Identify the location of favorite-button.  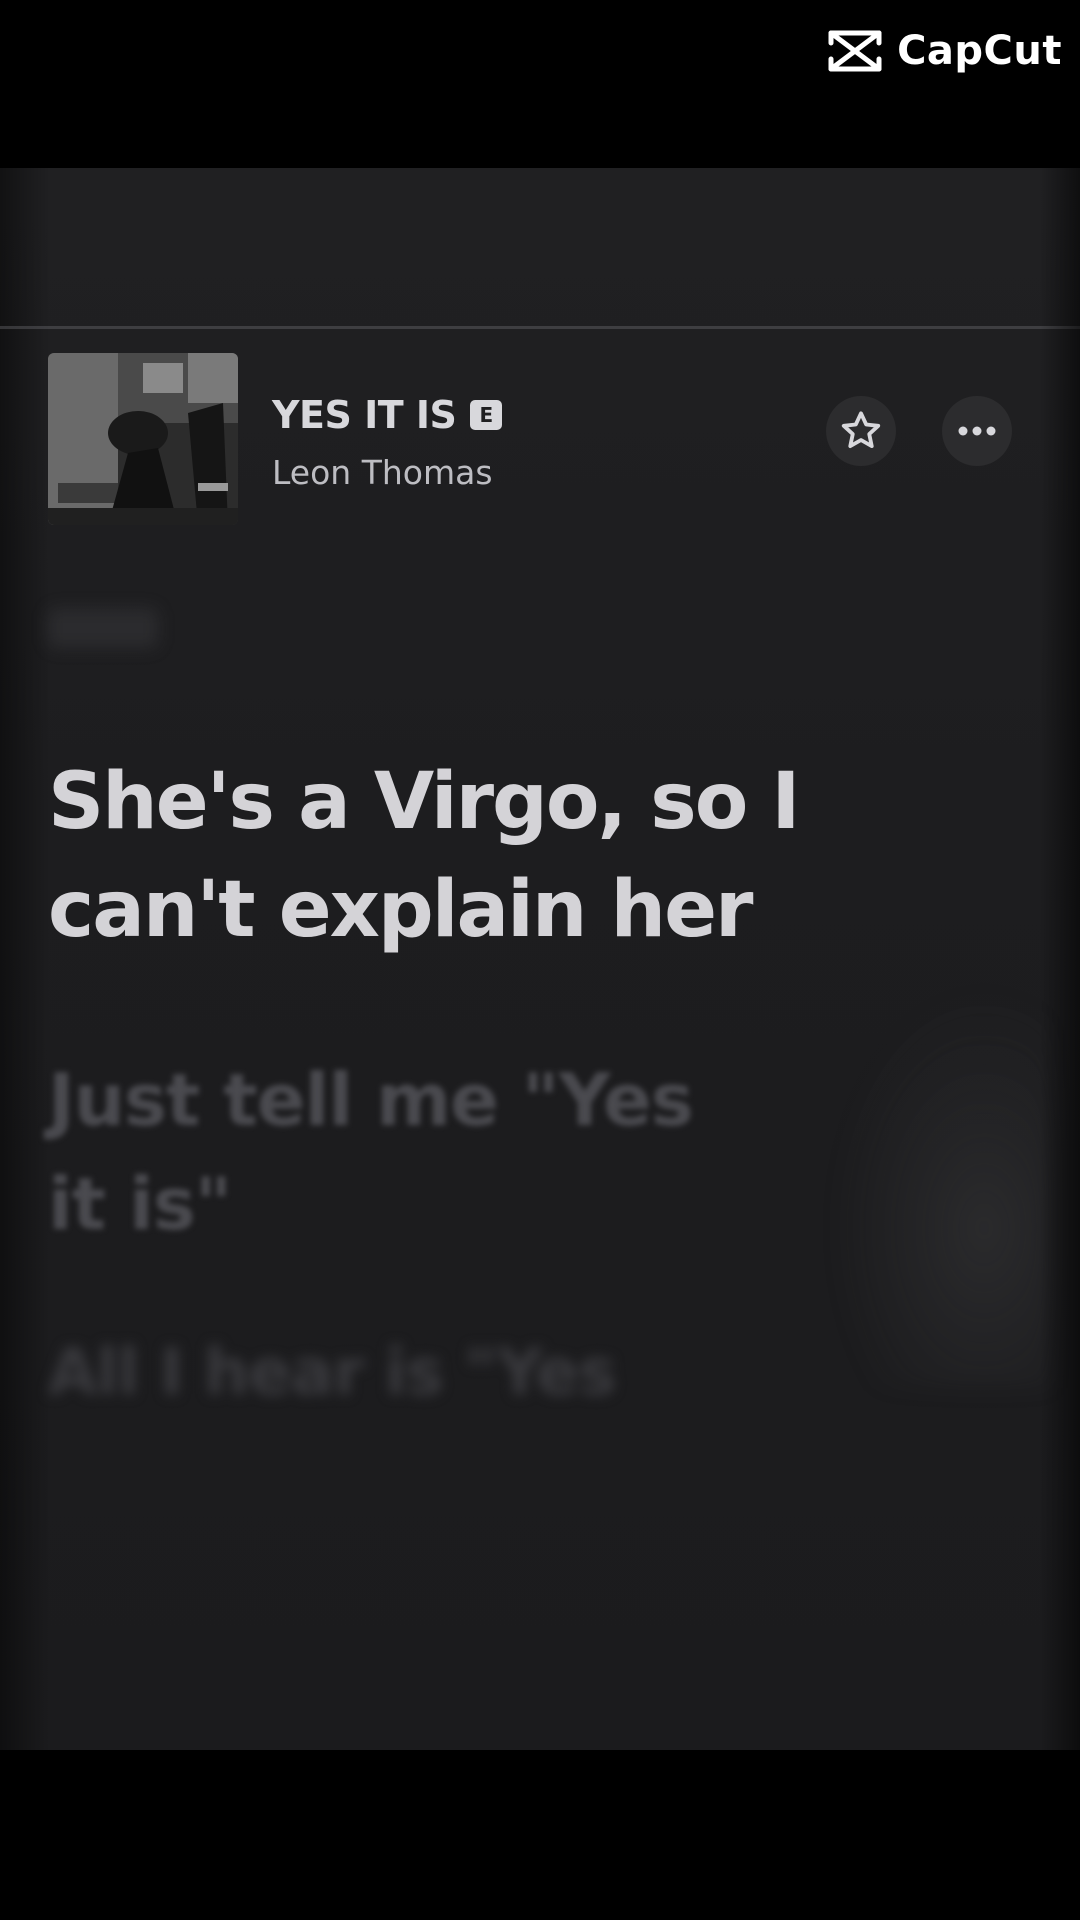
(861, 431).